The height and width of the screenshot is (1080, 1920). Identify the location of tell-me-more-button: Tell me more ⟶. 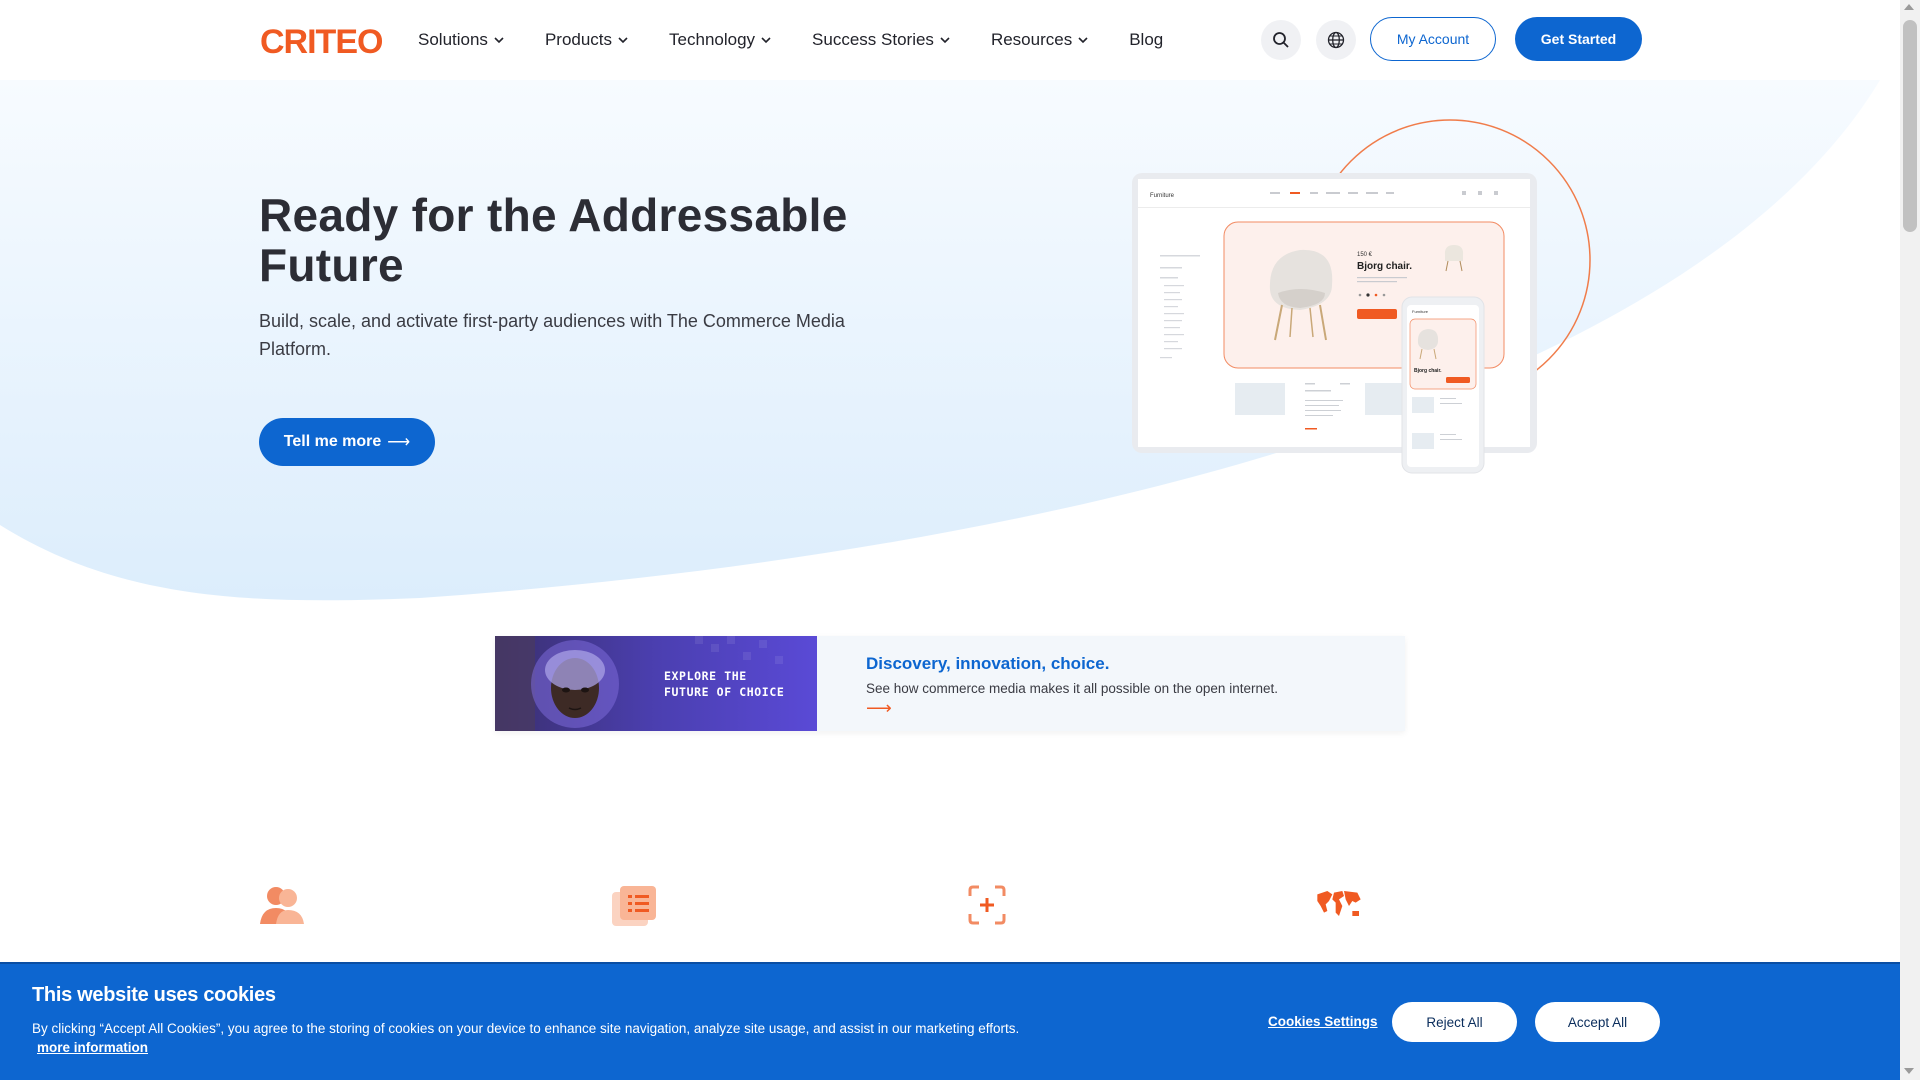
(347, 442).